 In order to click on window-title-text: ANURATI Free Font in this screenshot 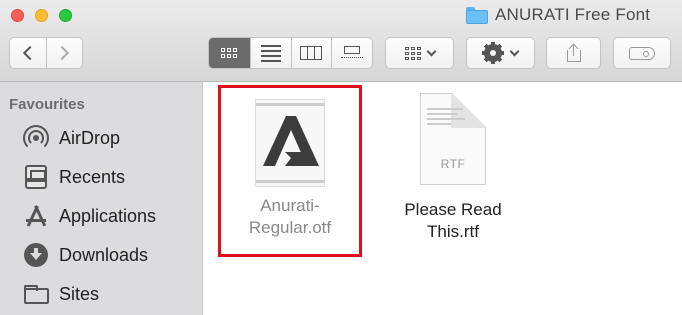, I will do `click(573, 14)`.